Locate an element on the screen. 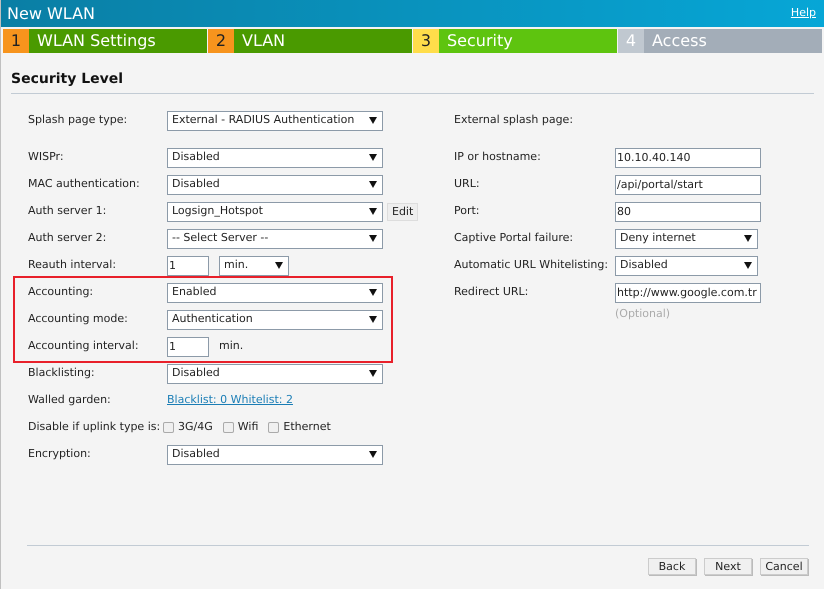 The height and width of the screenshot is (589, 824). dropdown: min. is located at coordinates (254, 266).